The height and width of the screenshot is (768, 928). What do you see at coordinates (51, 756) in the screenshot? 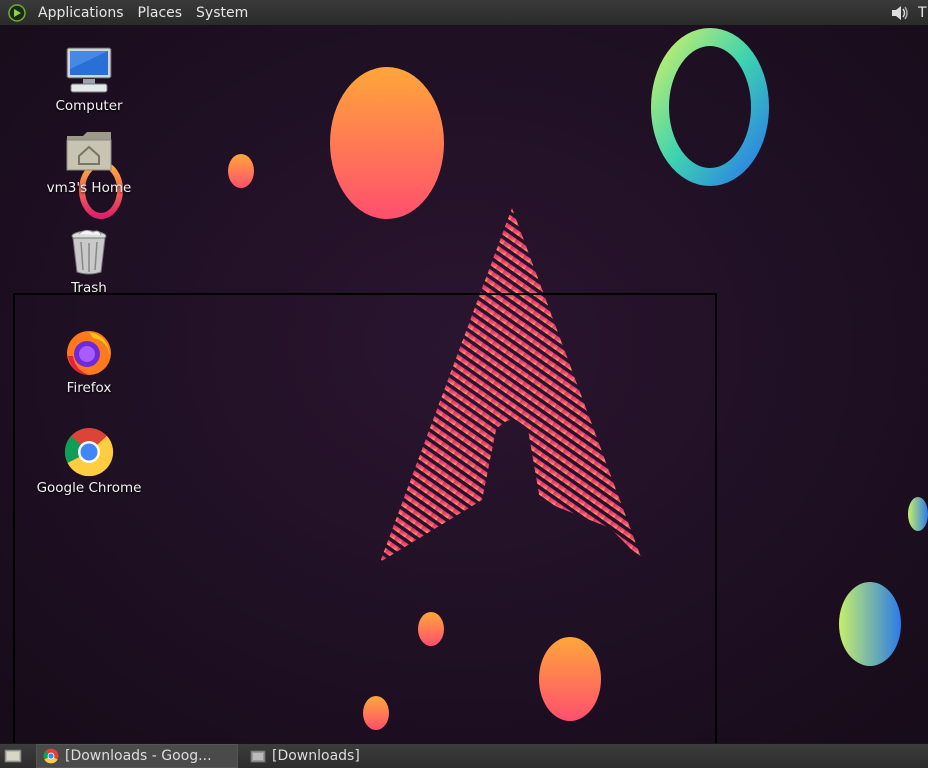
I see `chrome-icon` at bounding box center [51, 756].